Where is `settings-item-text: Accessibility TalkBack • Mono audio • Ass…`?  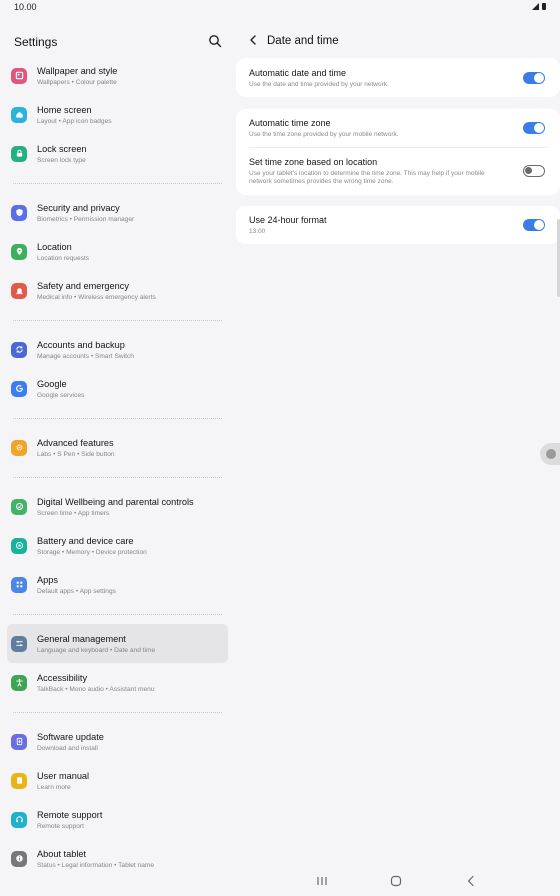
settings-item-text: Accessibility TalkBack • Mono audio • Ass… is located at coordinates (96, 683).